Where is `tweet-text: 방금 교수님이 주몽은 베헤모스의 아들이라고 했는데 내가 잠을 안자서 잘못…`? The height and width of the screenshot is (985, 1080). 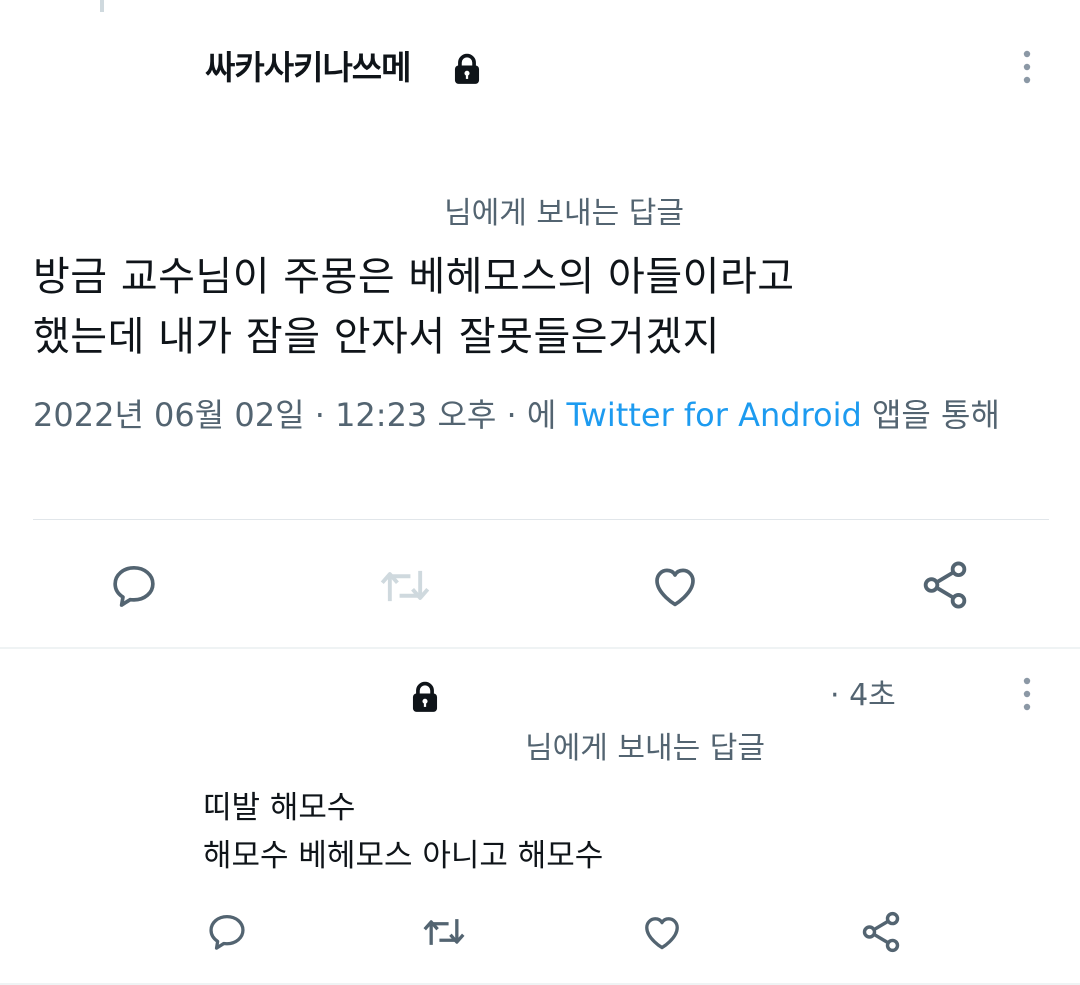 tweet-text: 방금 교수님이 주몽은 베헤모스의 아들이라고 했는데 내가 잠을 안자서 잘못… is located at coordinates (538, 307).